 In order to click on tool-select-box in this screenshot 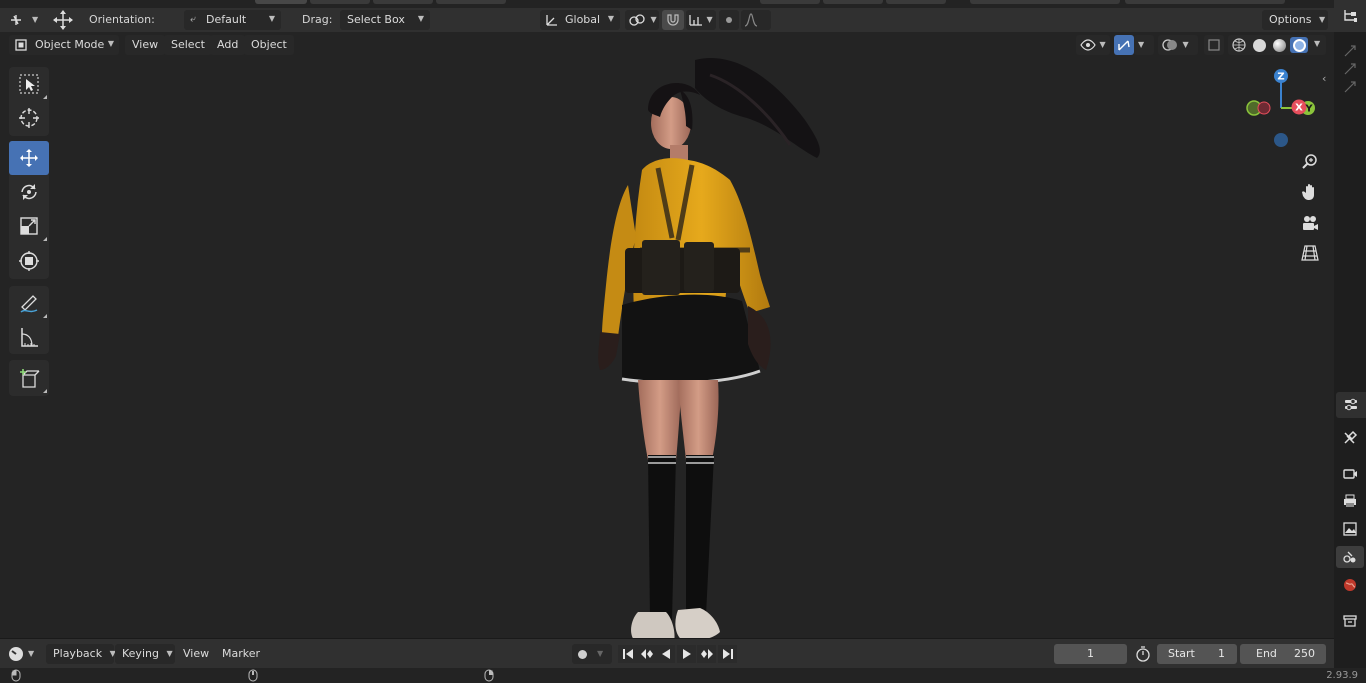, I will do `click(29, 84)`.